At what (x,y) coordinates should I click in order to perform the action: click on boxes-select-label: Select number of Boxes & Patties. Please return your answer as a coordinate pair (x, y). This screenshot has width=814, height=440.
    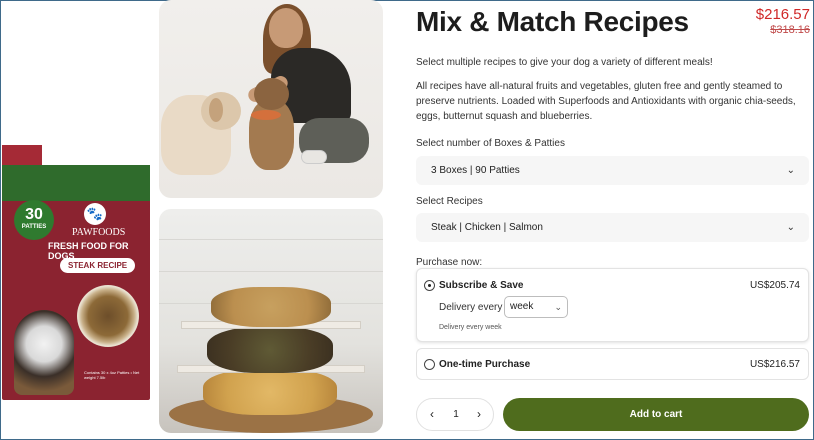
    Looking at the image, I should click on (490, 143).